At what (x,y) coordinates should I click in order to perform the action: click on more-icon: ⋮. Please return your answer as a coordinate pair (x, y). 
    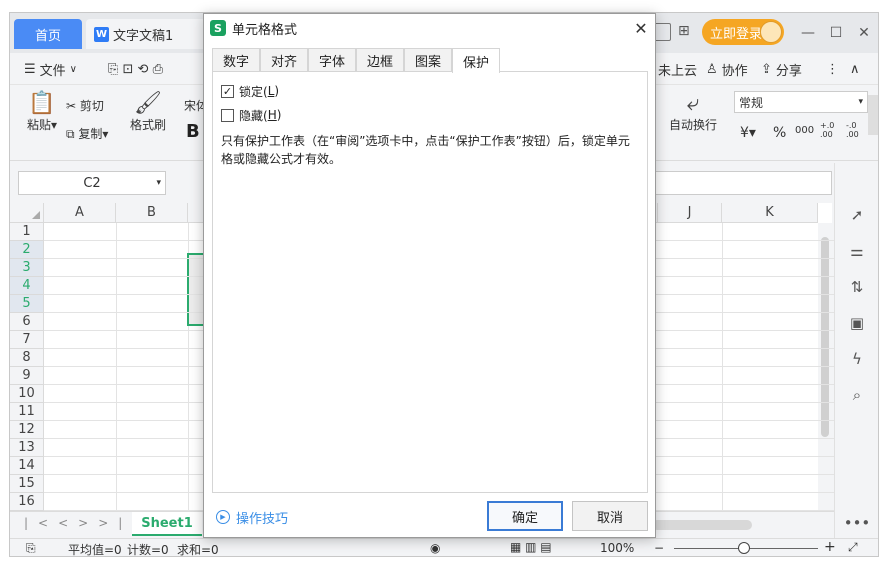
    Looking at the image, I should click on (832, 69).